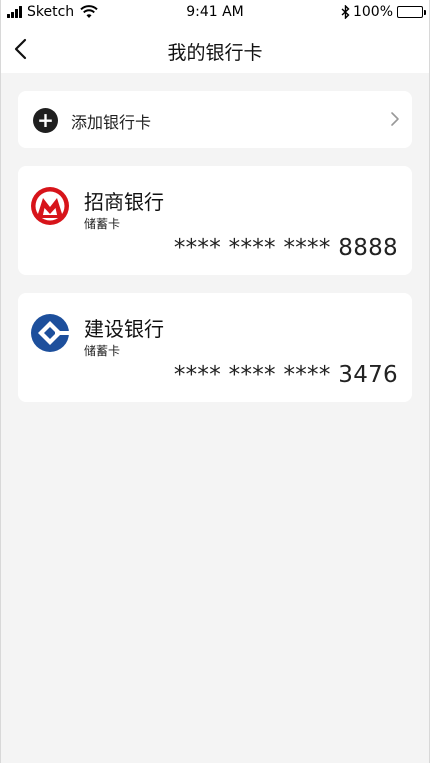 The height and width of the screenshot is (763, 430). I want to click on ccb-logo-icon, so click(50, 333).